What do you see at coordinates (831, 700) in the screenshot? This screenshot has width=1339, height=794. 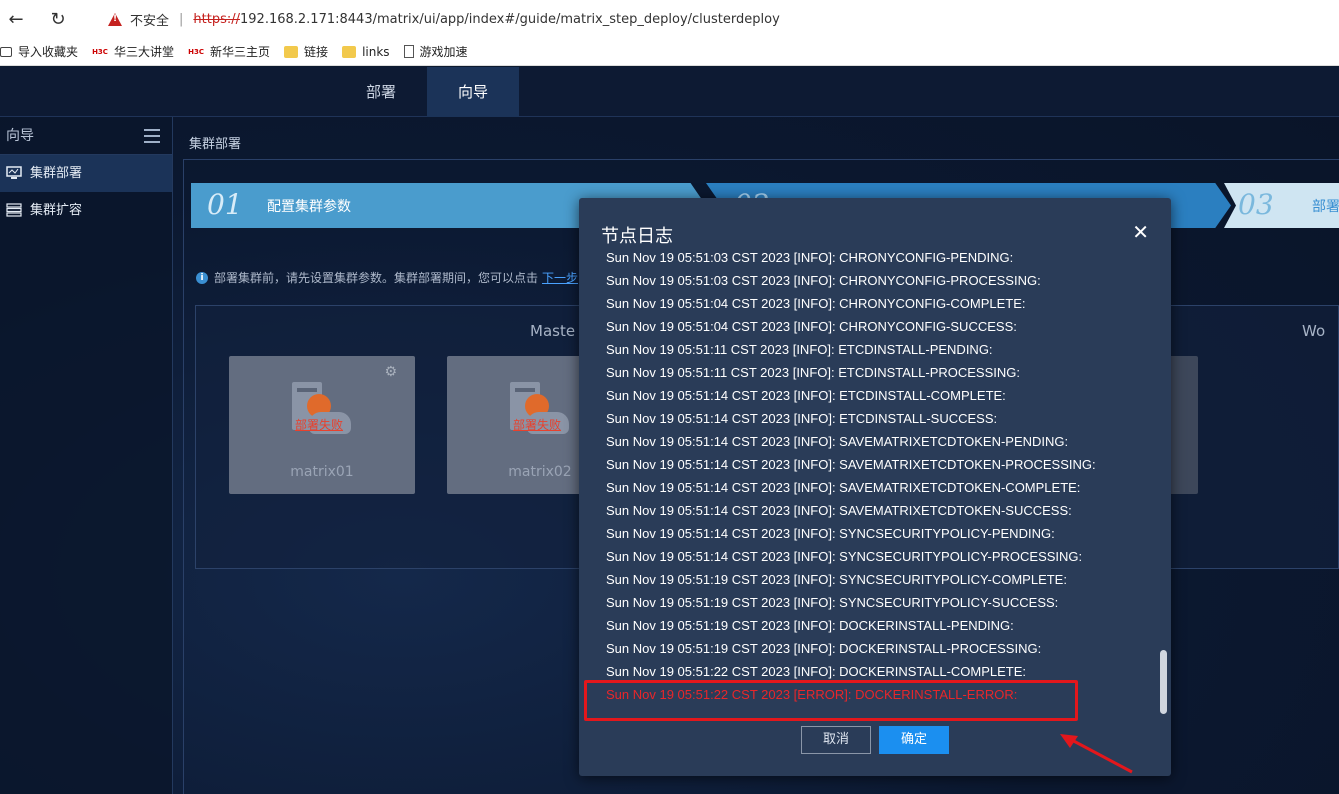 I see `error-highlight-box` at bounding box center [831, 700].